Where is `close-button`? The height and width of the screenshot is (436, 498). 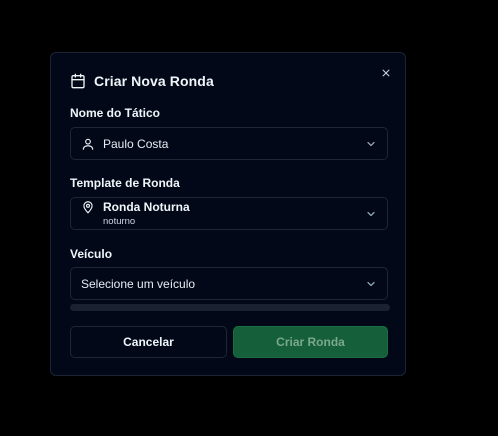 close-button is located at coordinates (386, 73).